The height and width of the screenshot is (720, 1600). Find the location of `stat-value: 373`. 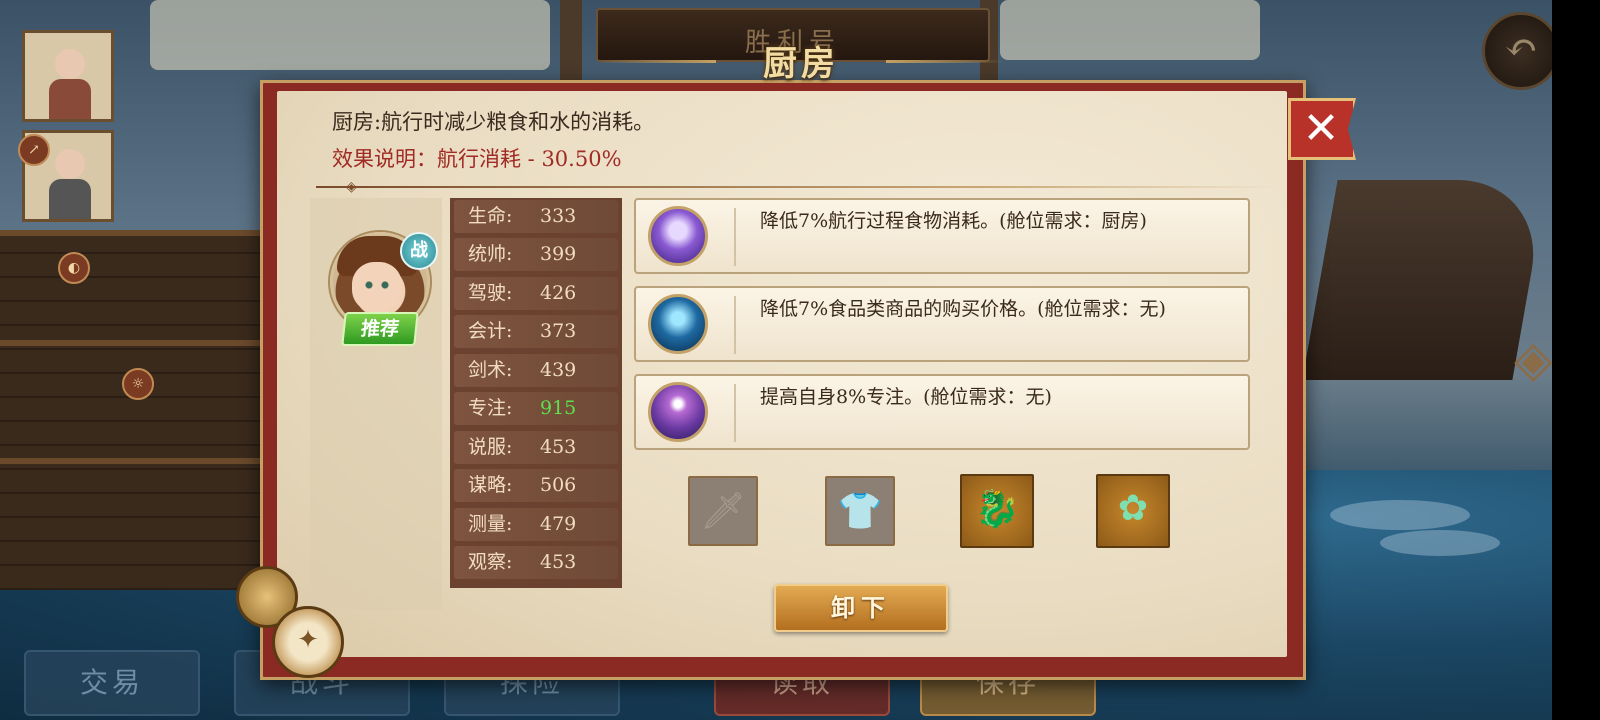

stat-value: 373 is located at coordinates (558, 331).